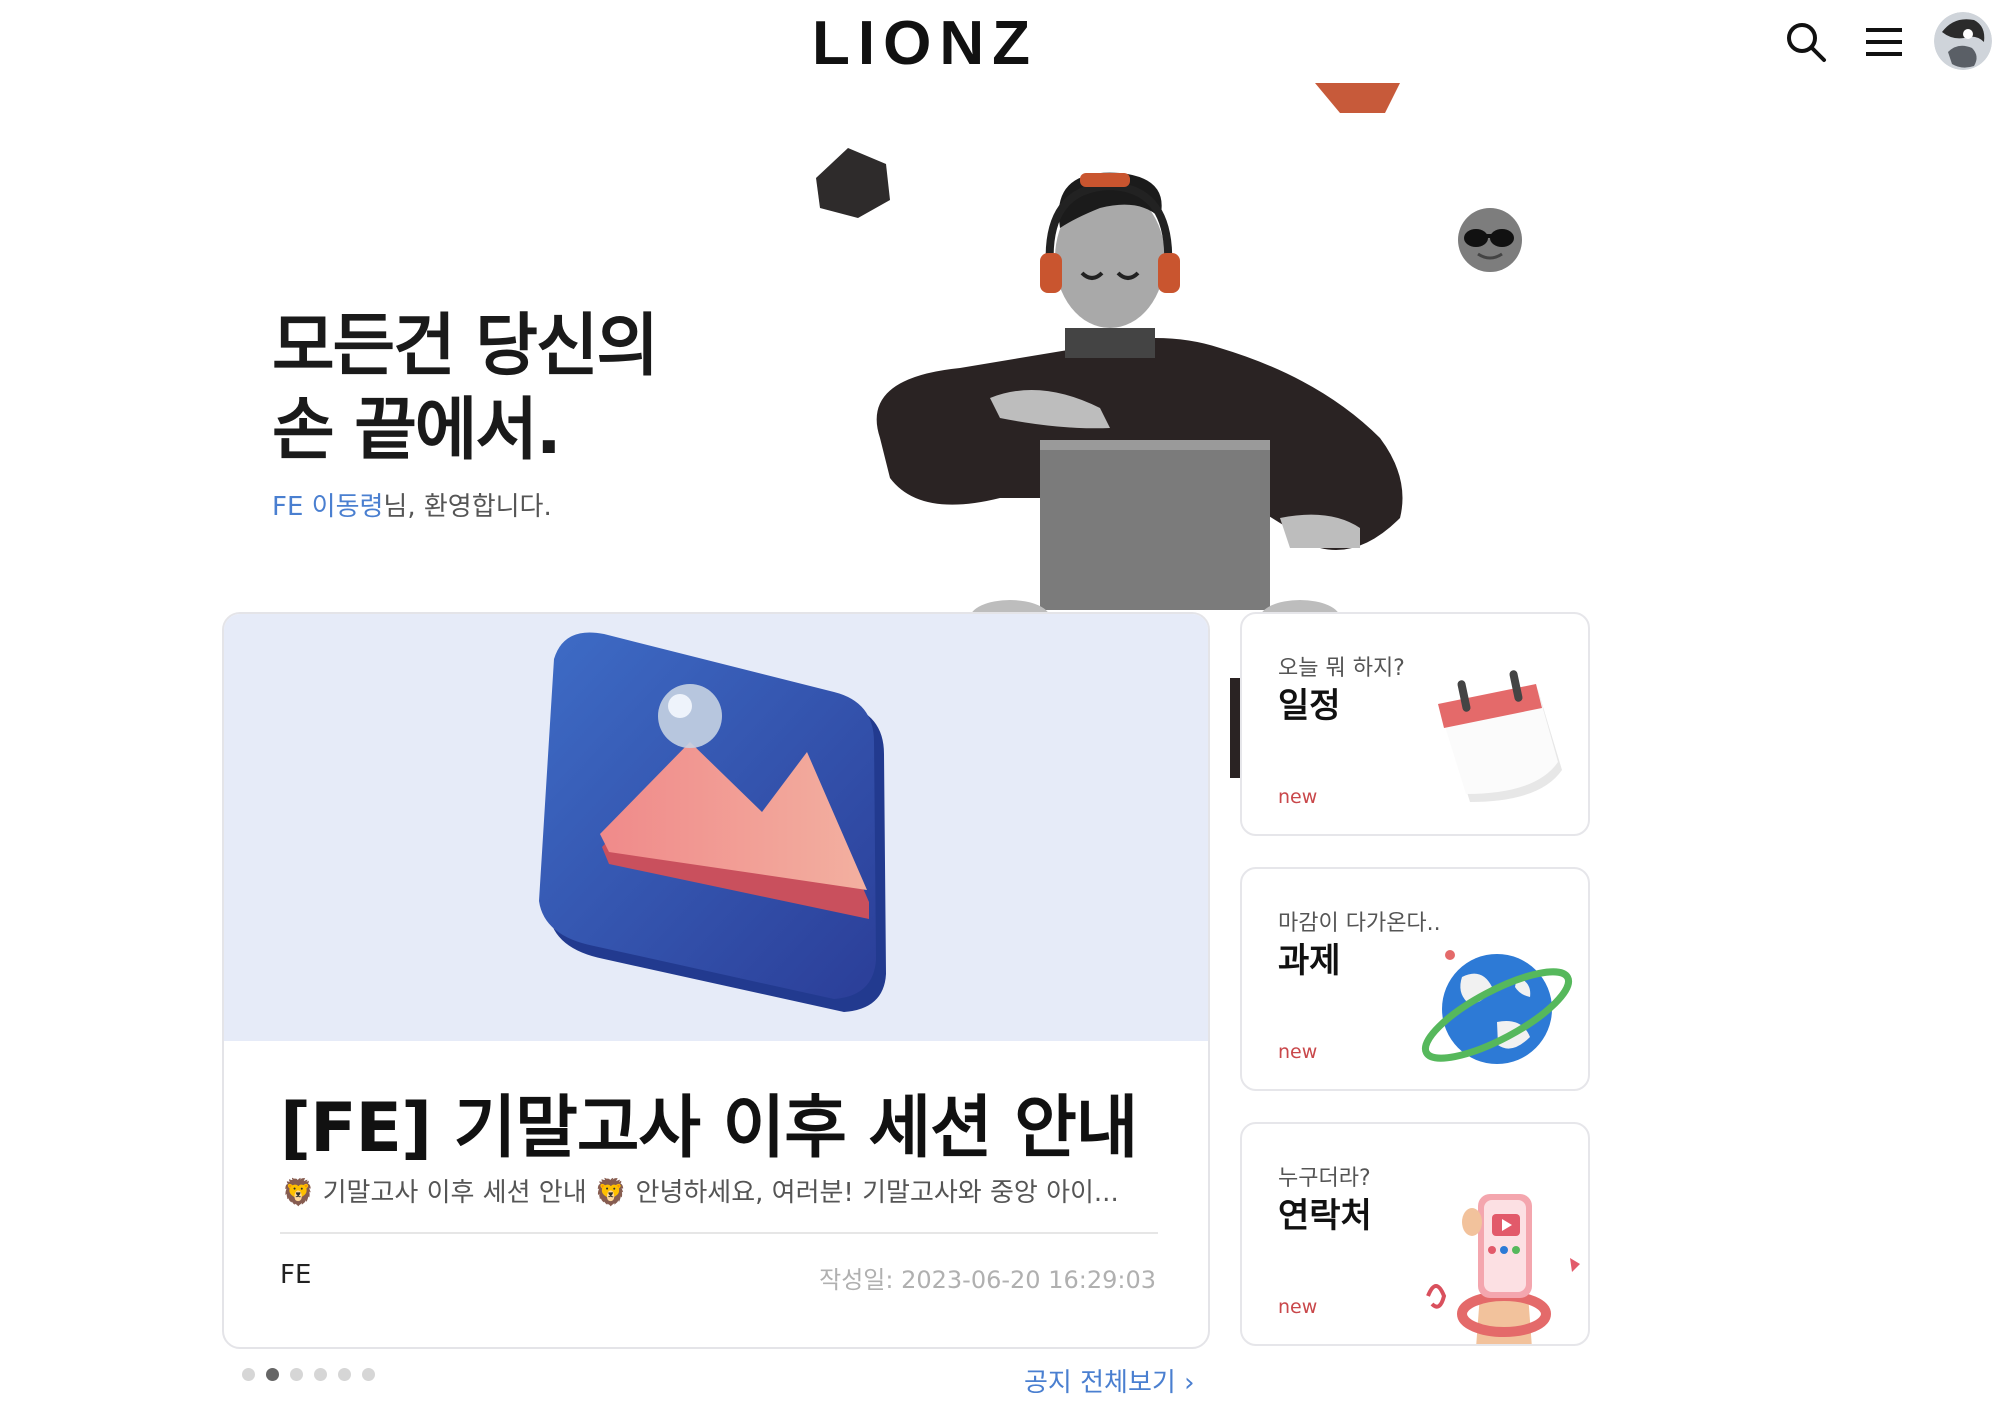 The width and height of the screenshot is (2000, 1413). I want to click on carousel-dot-active, so click(272, 1374).